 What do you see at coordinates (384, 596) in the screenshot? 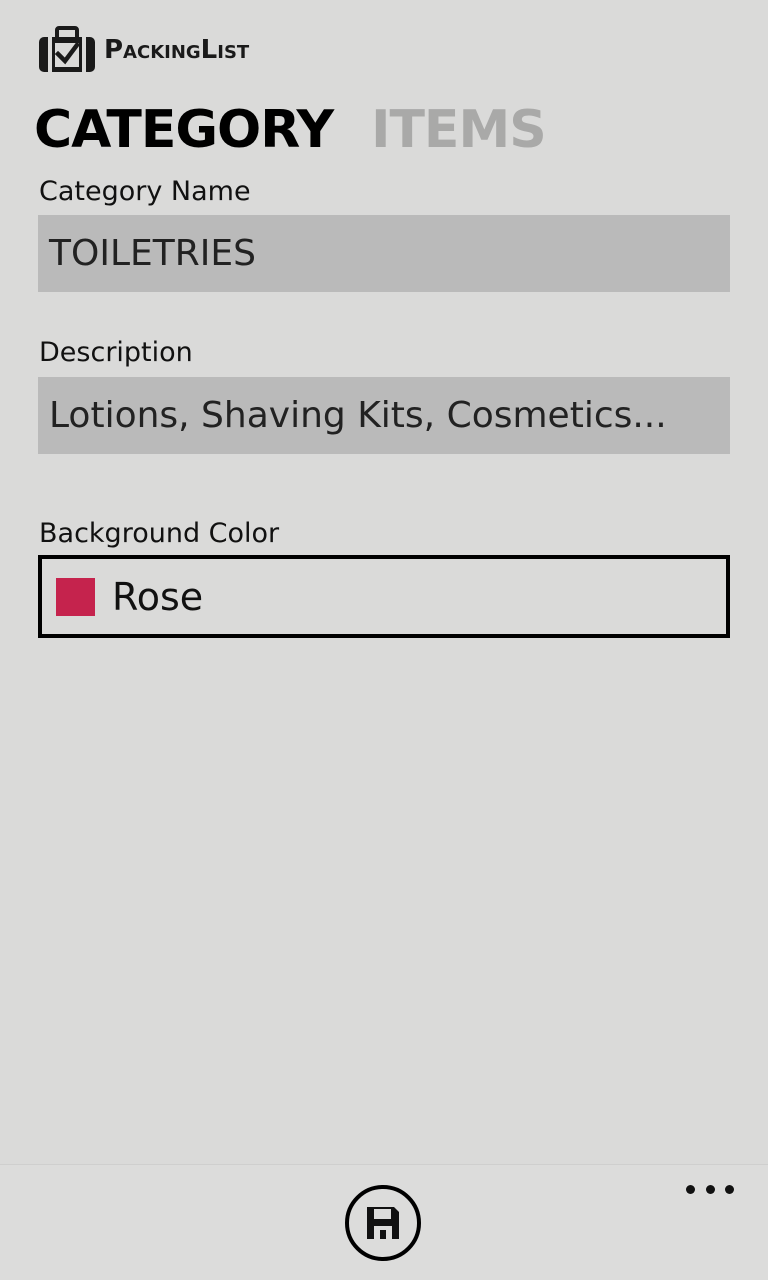
I see `background-color-picker: Rose` at bounding box center [384, 596].